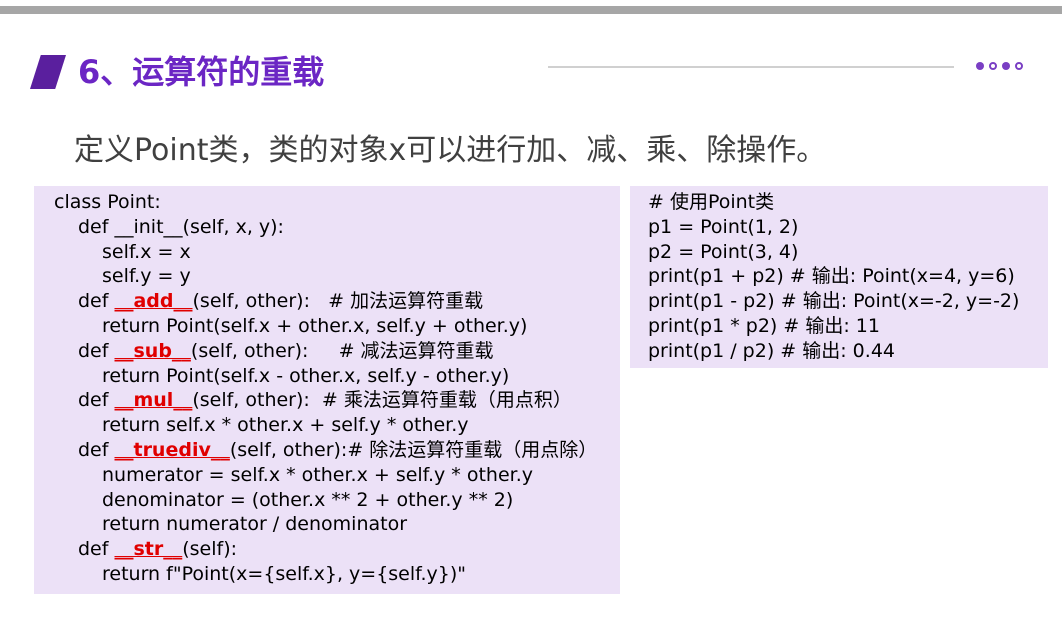 The width and height of the screenshot is (1062, 625). I want to click on slide-title: 6、运算符的重载, so click(201, 72).